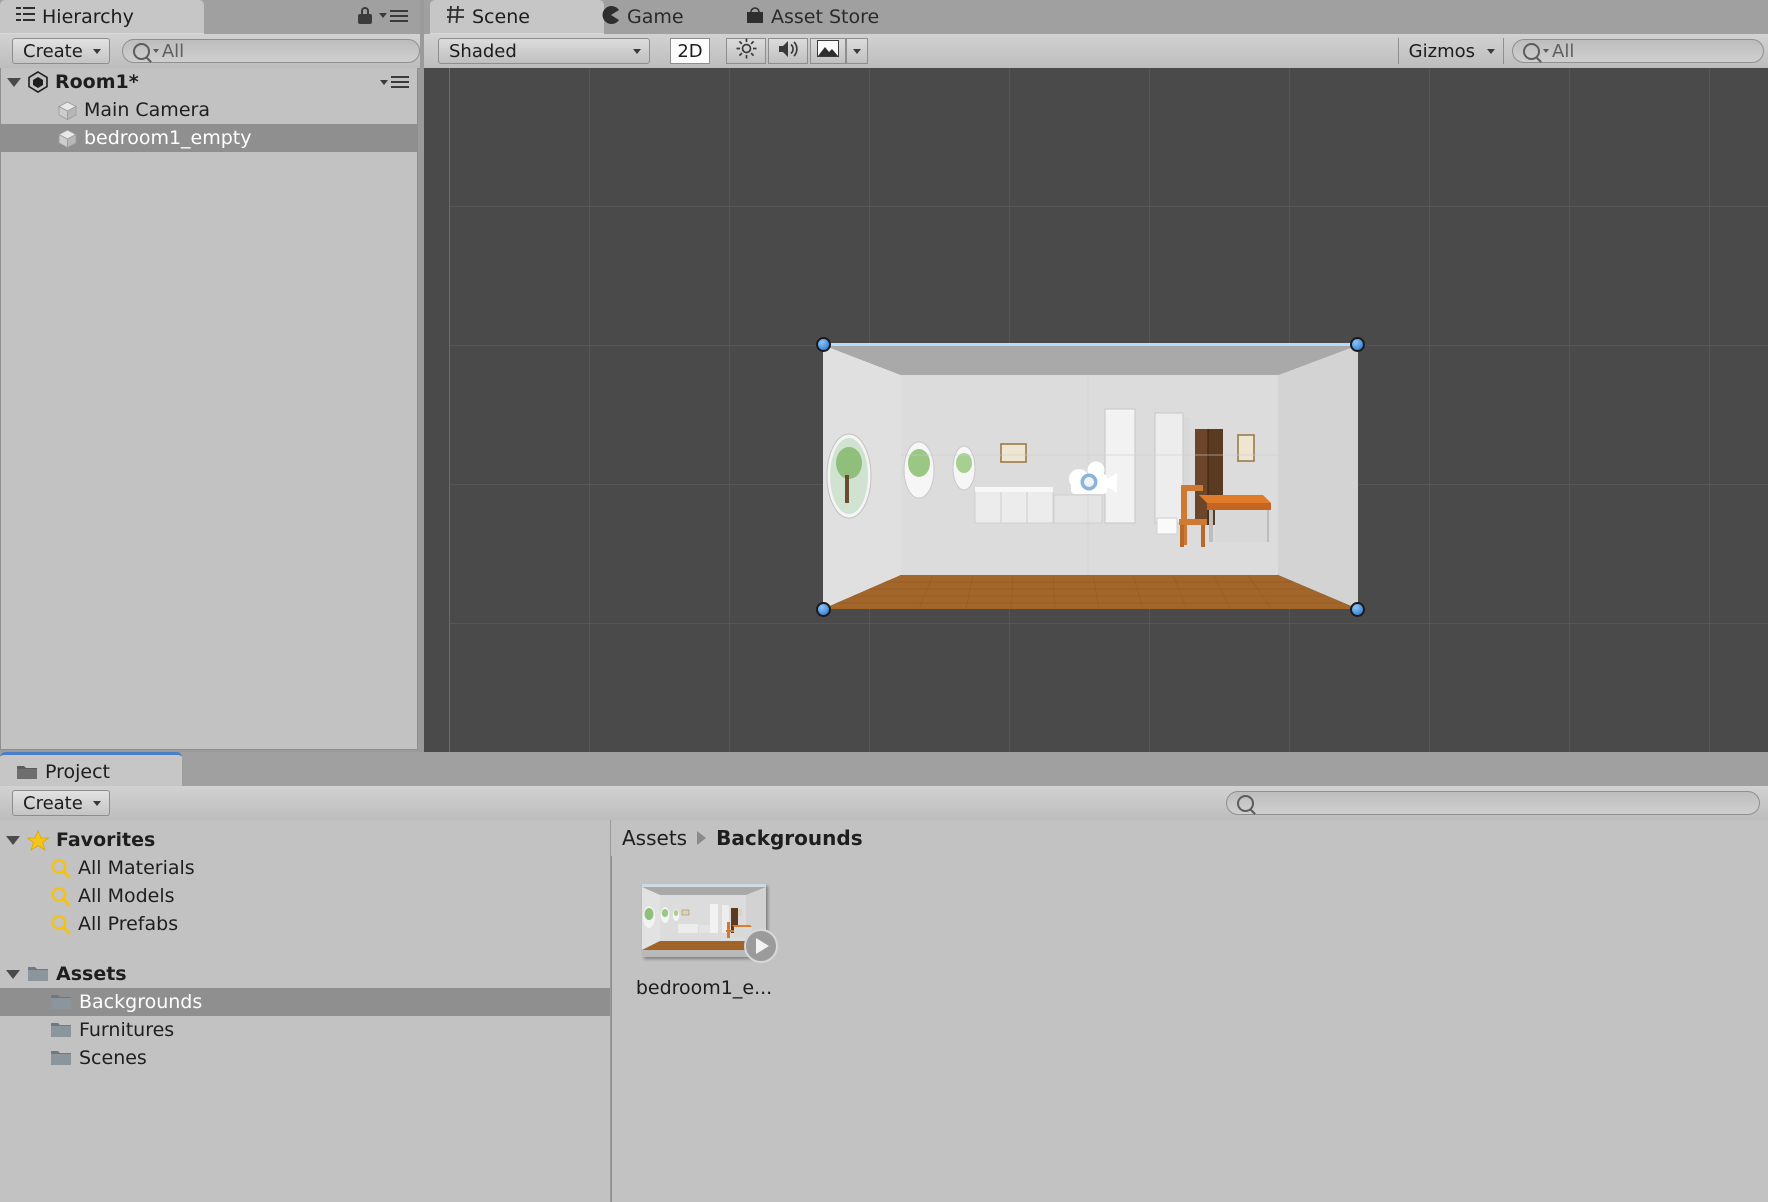 The image size is (1768, 1202). Describe the element at coordinates (823, 609) in the screenshot. I see `selection-handle-bottom-left` at that location.